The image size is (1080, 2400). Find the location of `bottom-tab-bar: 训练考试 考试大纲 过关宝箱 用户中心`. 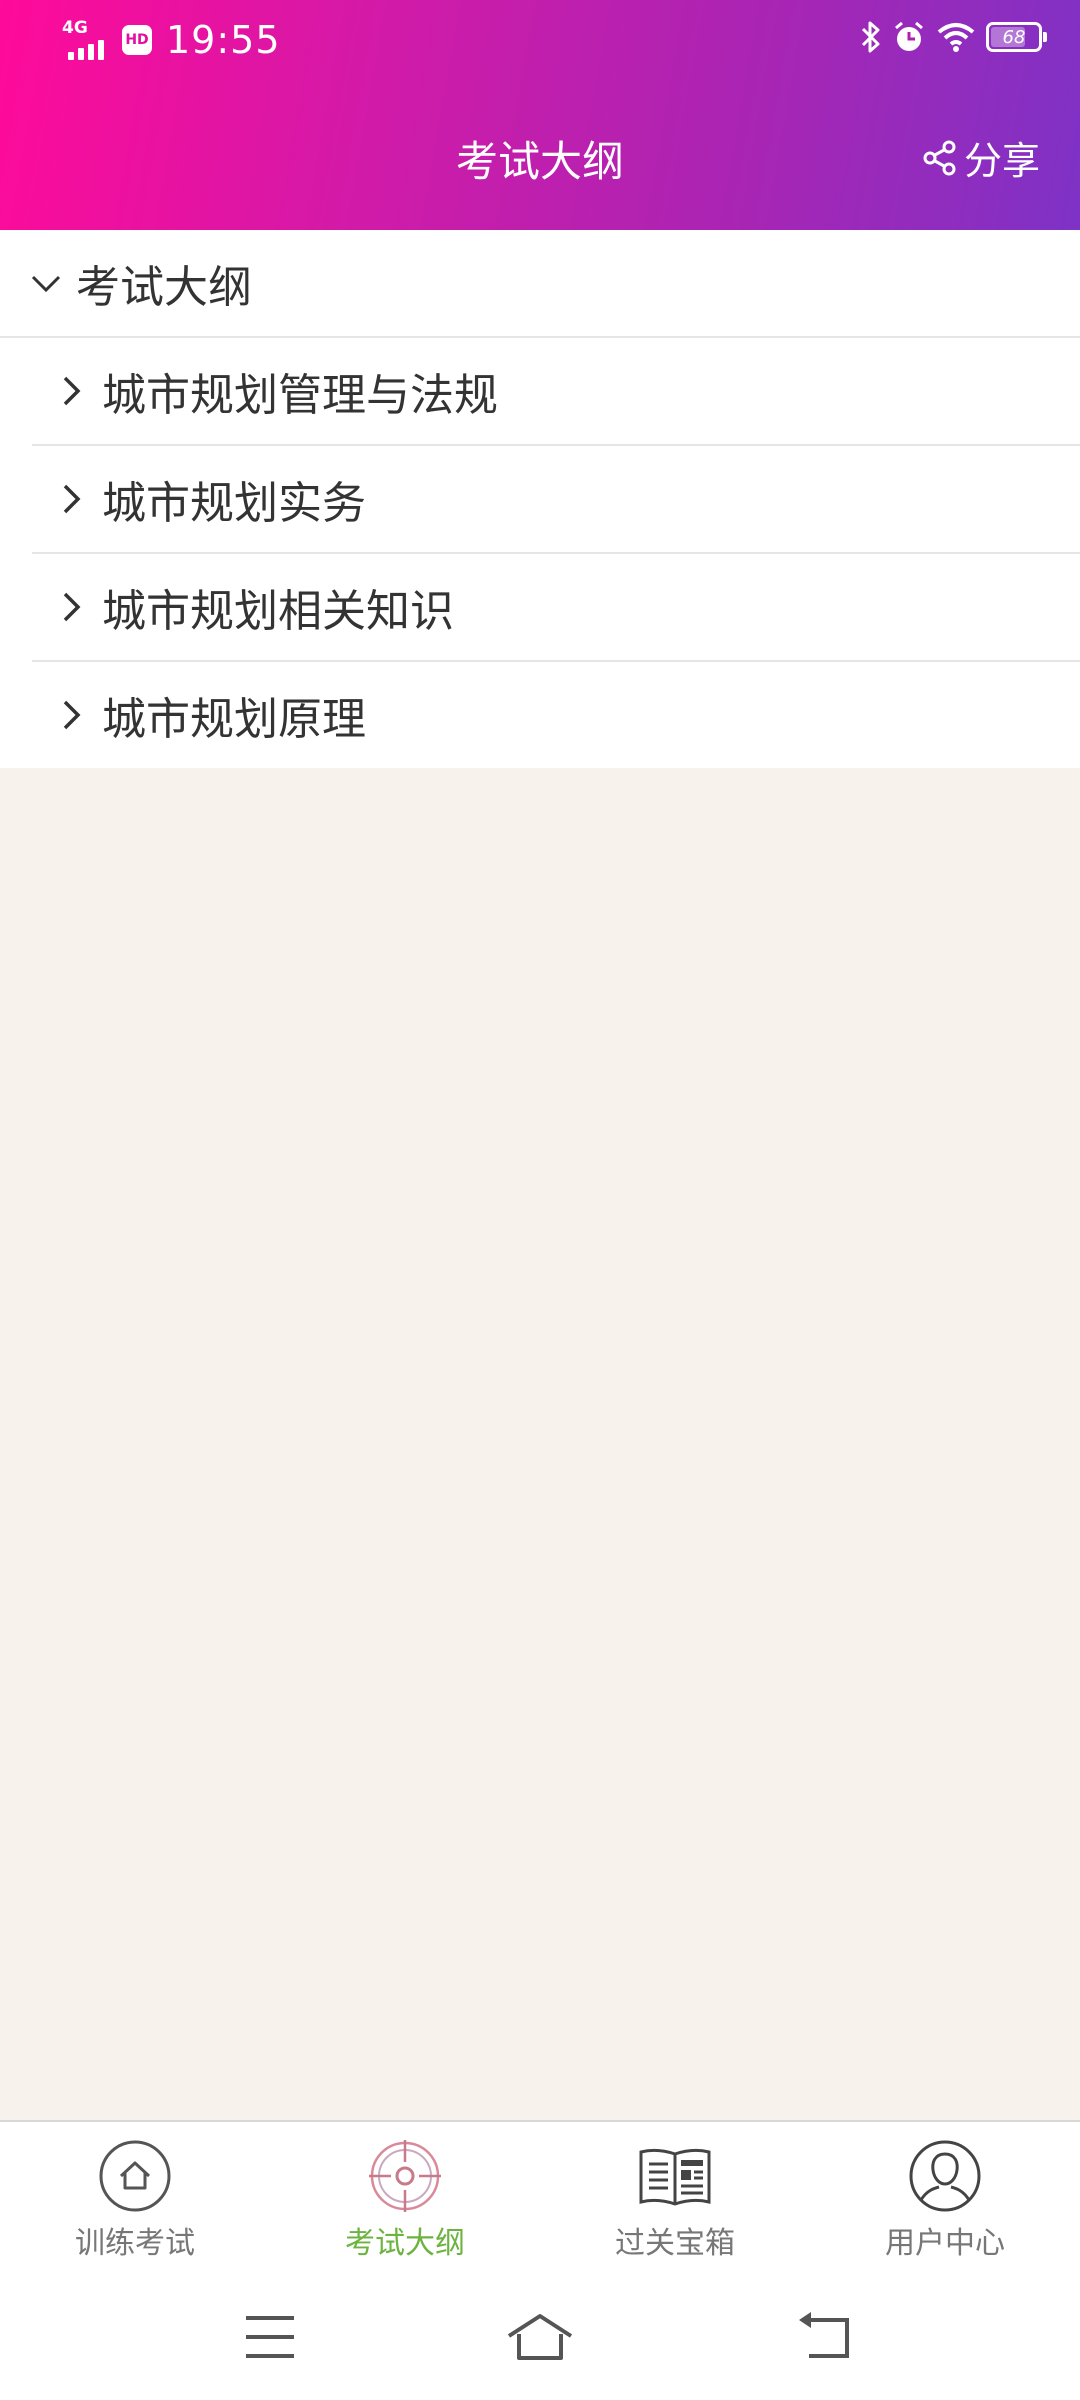

bottom-tab-bar: 训练考试 考试大纲 过关宝箱 用户中心 is located at coordinates (540, 2196).